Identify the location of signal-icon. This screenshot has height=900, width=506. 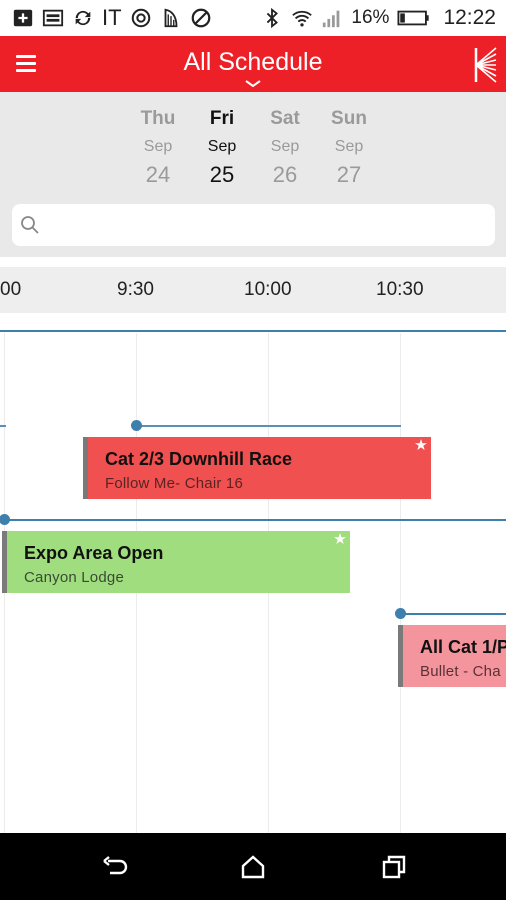
(331, 19).